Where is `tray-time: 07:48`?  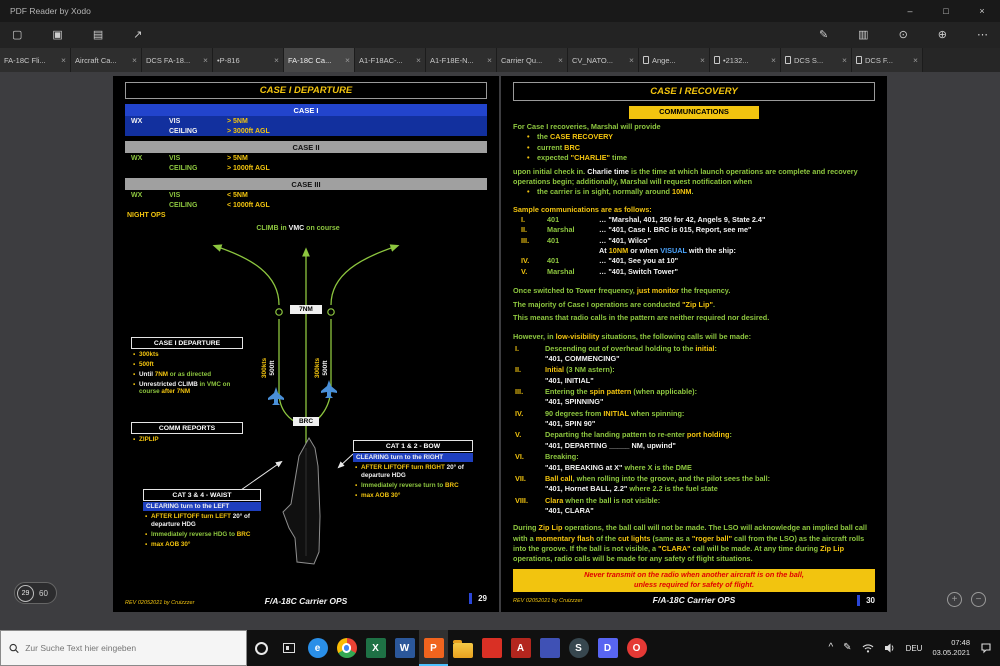 tray-time: 07:48 is located at coordinates (960, 642).